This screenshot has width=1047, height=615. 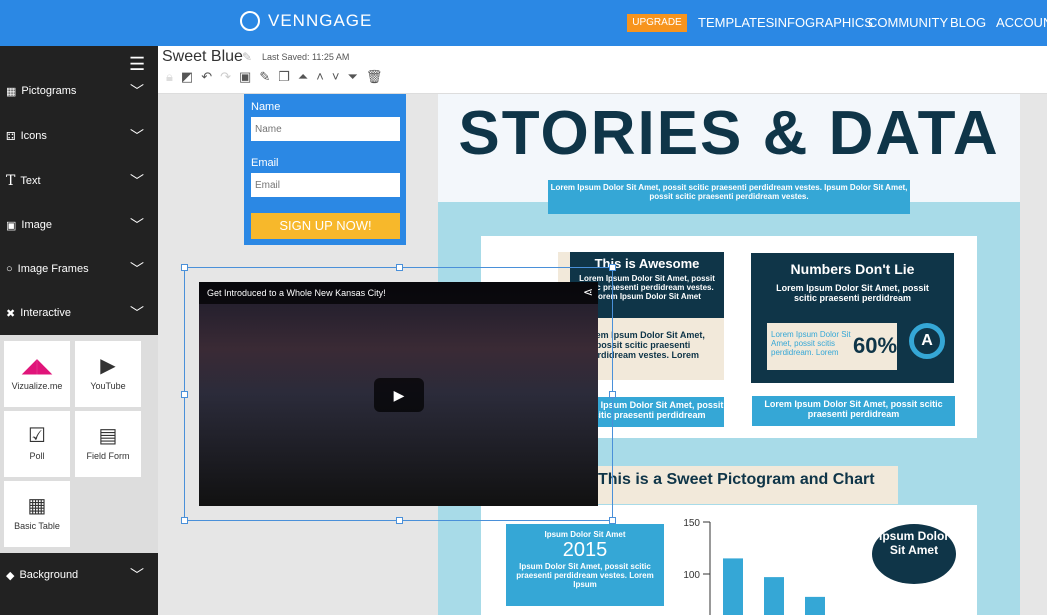 What do you see at coordinates (206, 77) in the screenshot?
I see `undo-icon: ↶` at bounding box center [206, 77].